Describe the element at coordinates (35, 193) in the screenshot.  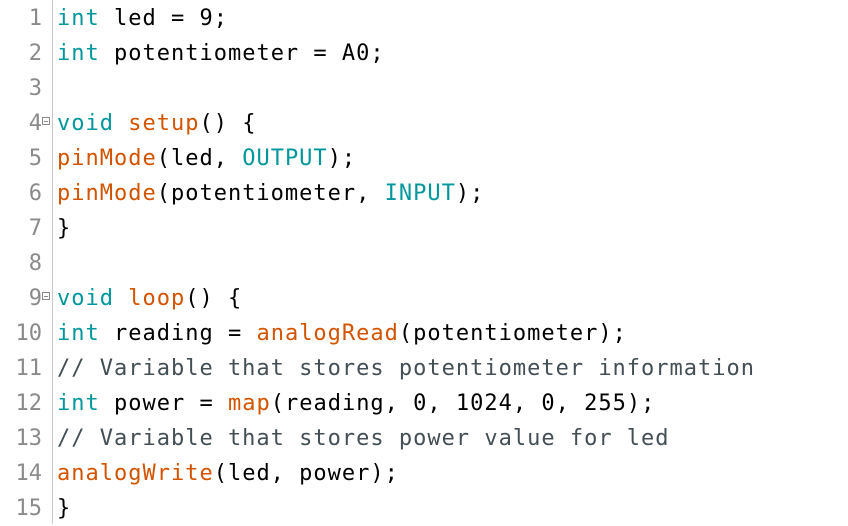
I see `line-number: 6` at that location.